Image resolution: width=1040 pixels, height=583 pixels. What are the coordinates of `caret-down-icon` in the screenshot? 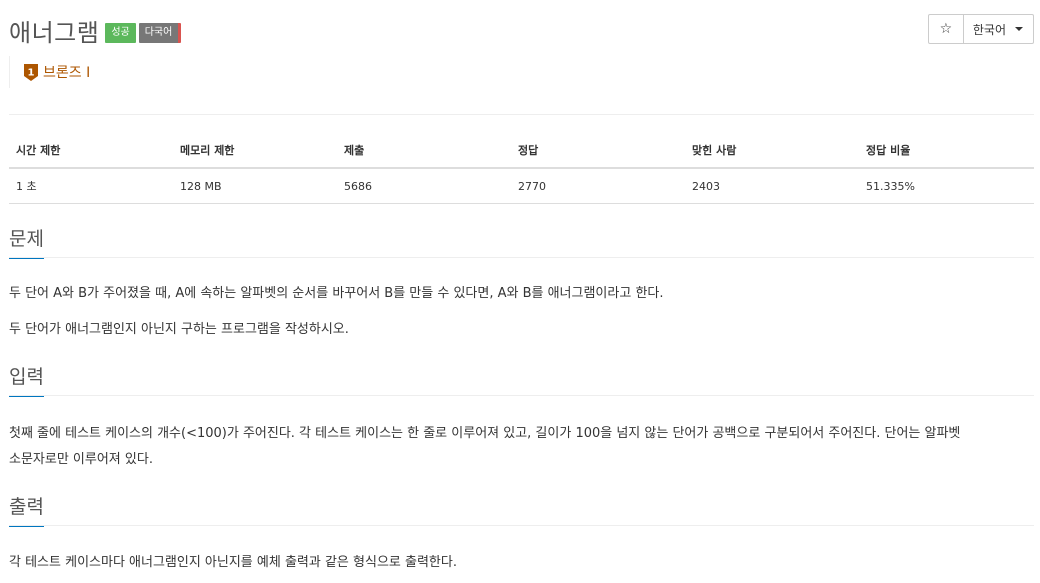 It's located at (1019, 29).